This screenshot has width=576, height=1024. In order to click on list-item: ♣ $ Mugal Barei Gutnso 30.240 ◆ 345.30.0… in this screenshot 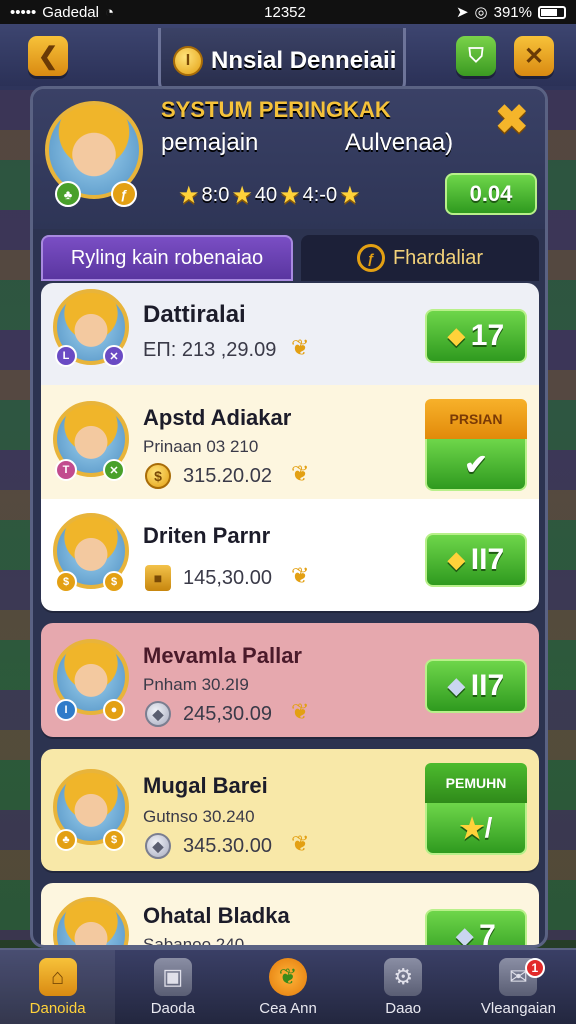, I will do `click(290, 810)`.